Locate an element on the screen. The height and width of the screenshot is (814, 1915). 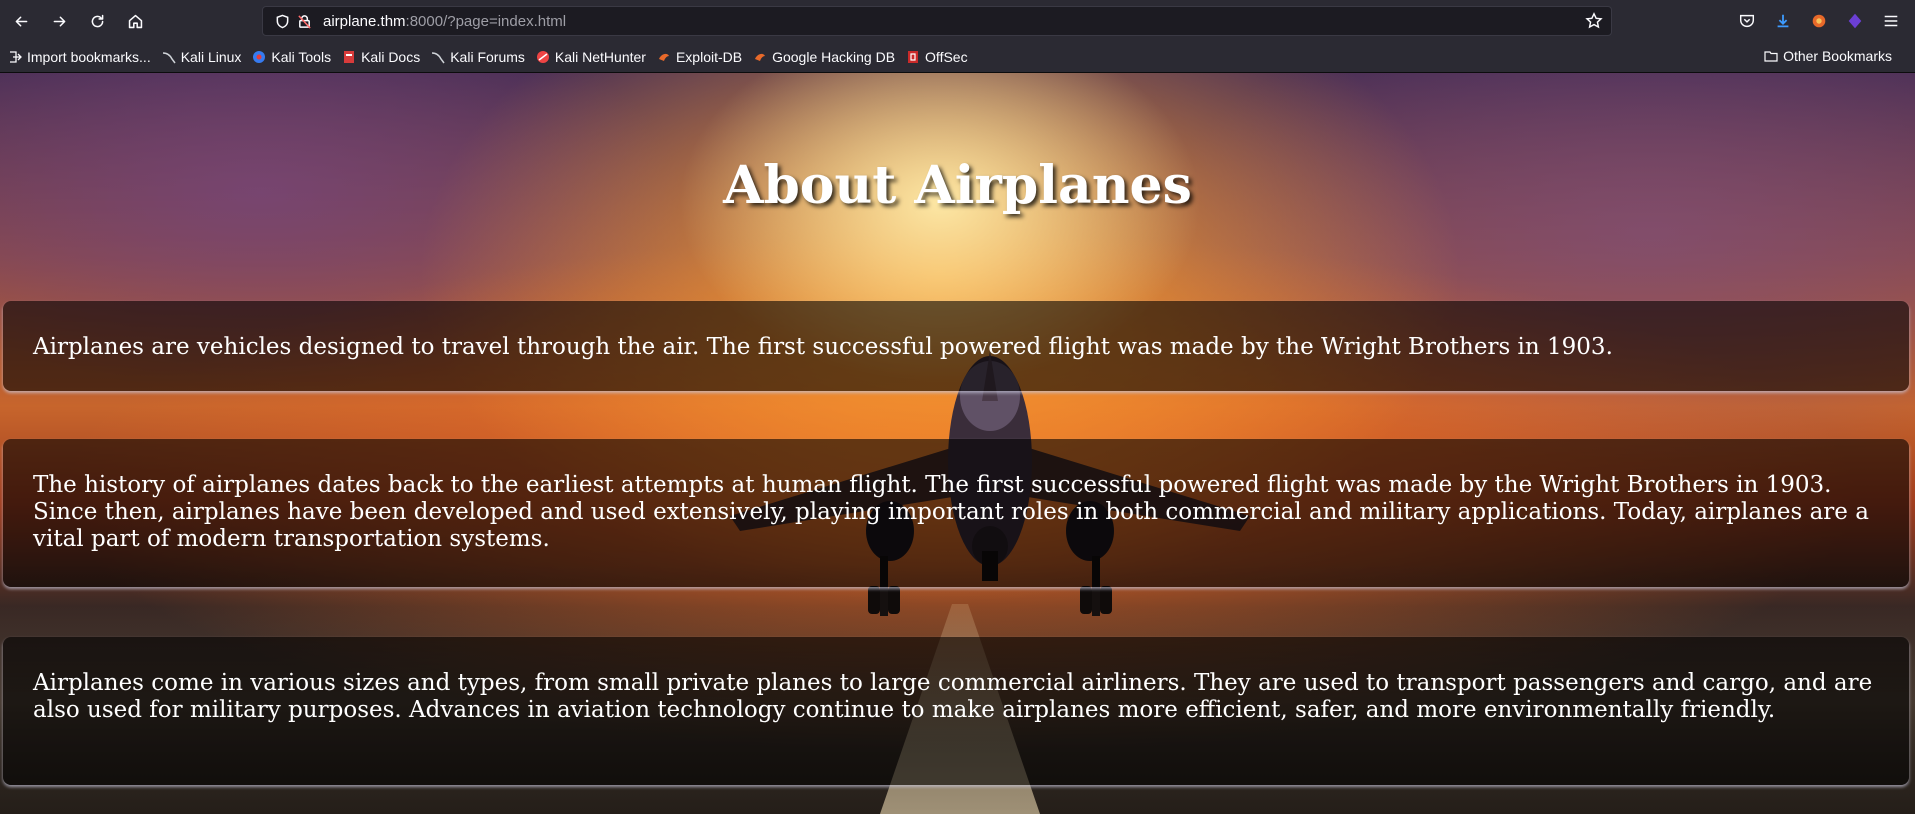
bookmark-kali-nethunter: Kali NetHunter is located at coordinates (591, 57).